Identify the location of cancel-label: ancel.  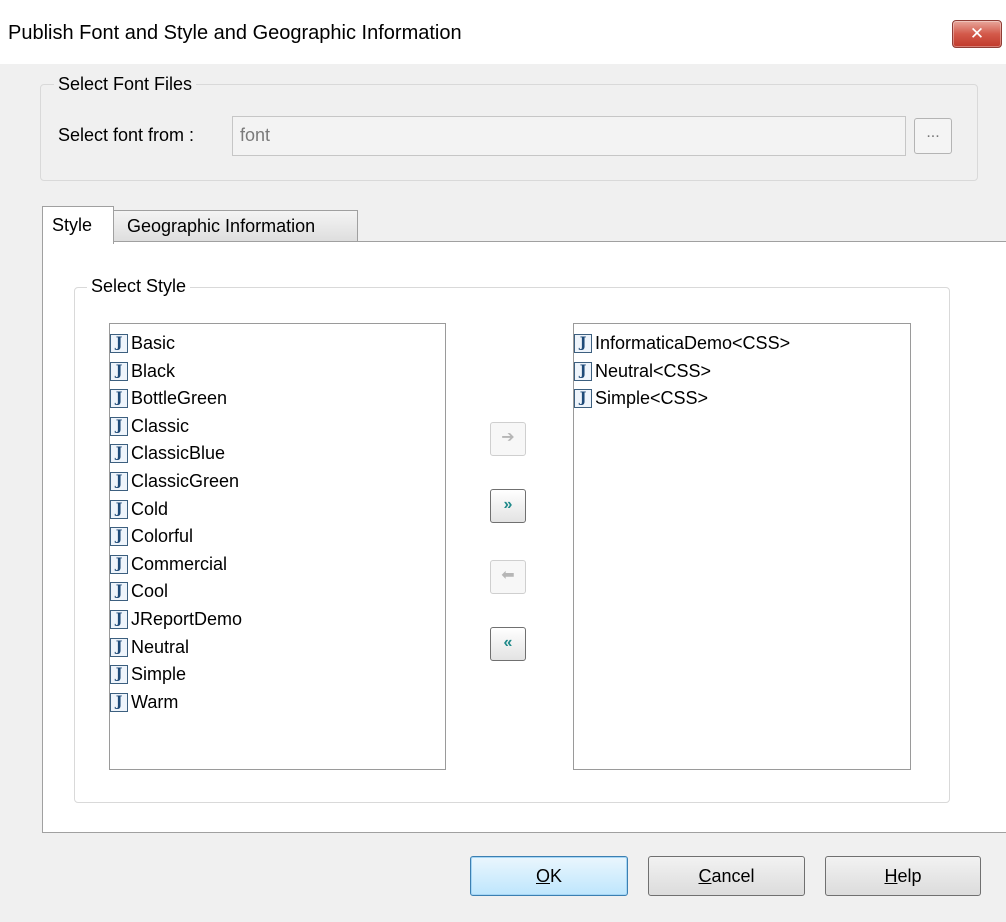
(733, 876).